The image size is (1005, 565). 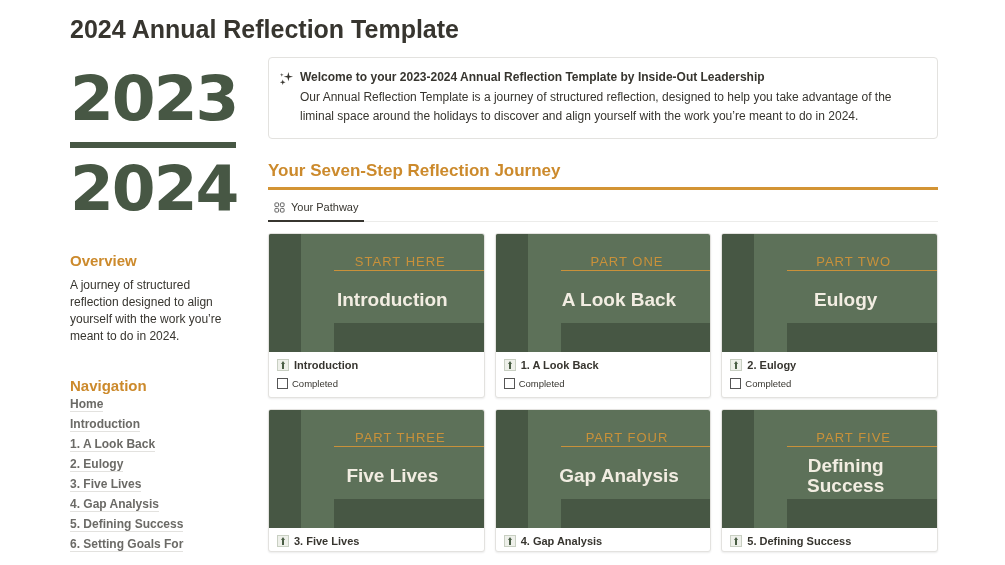 I want to click on gallery-card: PART FOUR Gap Analysis 4. Gap Analysis, so click(x=603, y=480).